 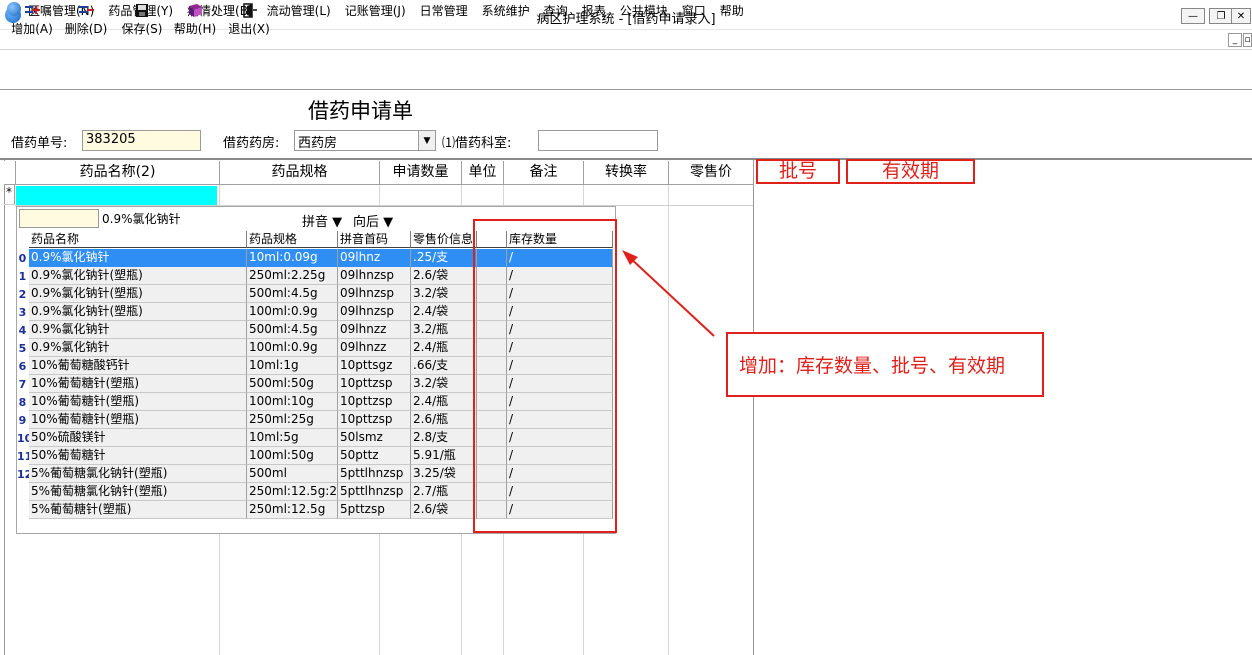 What do you see at coordinates (116, 195) in the screenshot?
I see `new-row-drug-name-cell` at bounding box center [116, 195].